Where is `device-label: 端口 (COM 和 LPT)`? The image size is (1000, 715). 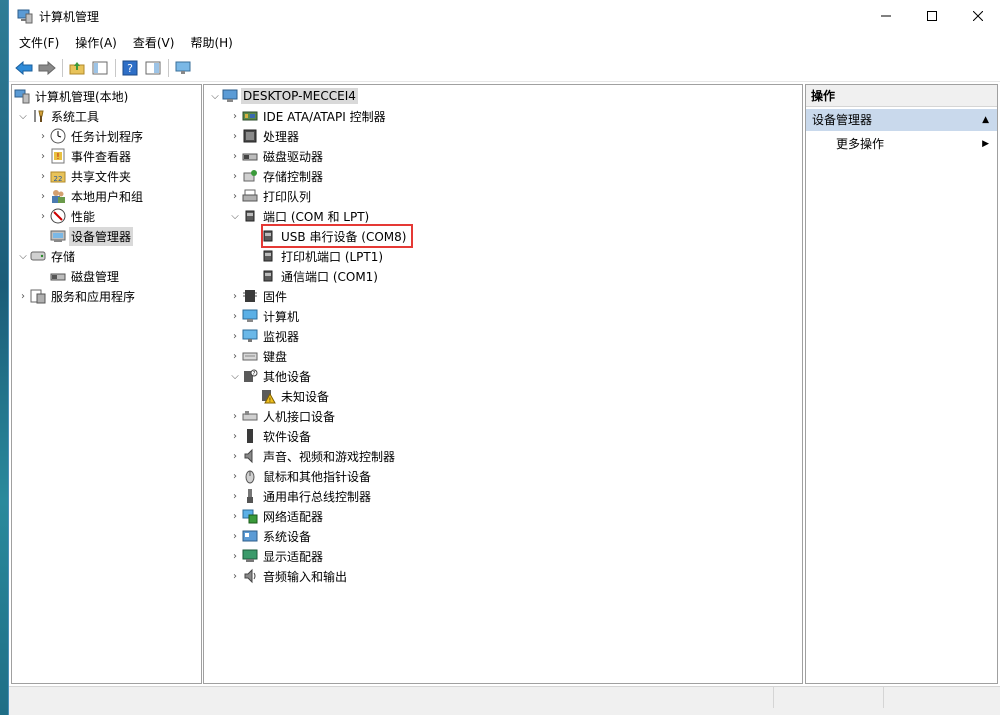
device-label: 端口 (COM 和 LPT) is located at coordinates (316, 216).